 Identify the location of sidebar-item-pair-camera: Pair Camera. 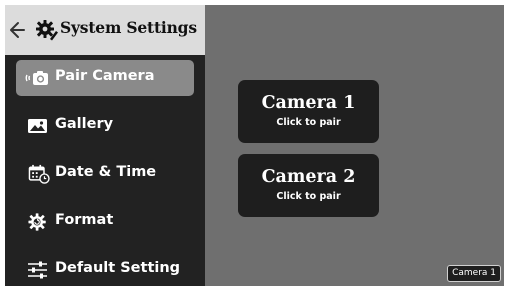
(105, 78).